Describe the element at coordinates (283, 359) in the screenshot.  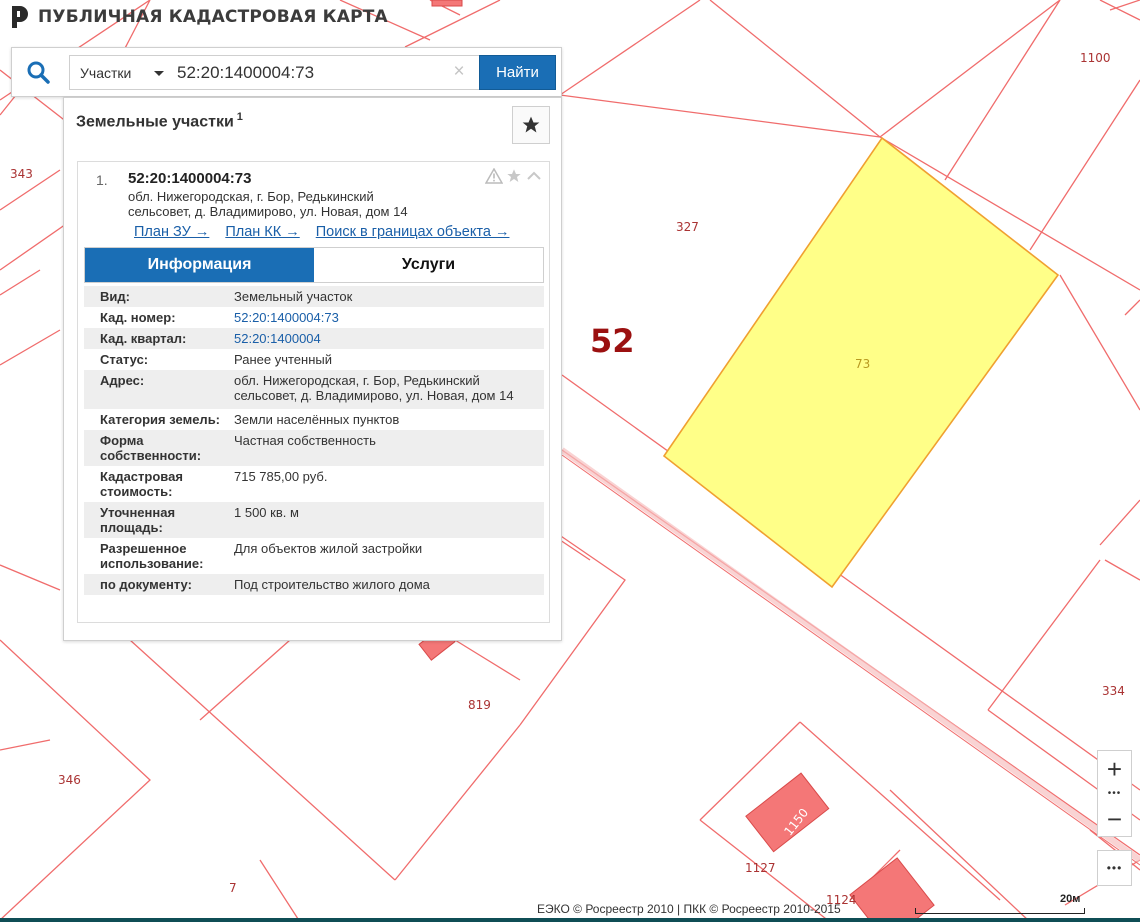
I see `field-value: Ранее учтенный` at that location.